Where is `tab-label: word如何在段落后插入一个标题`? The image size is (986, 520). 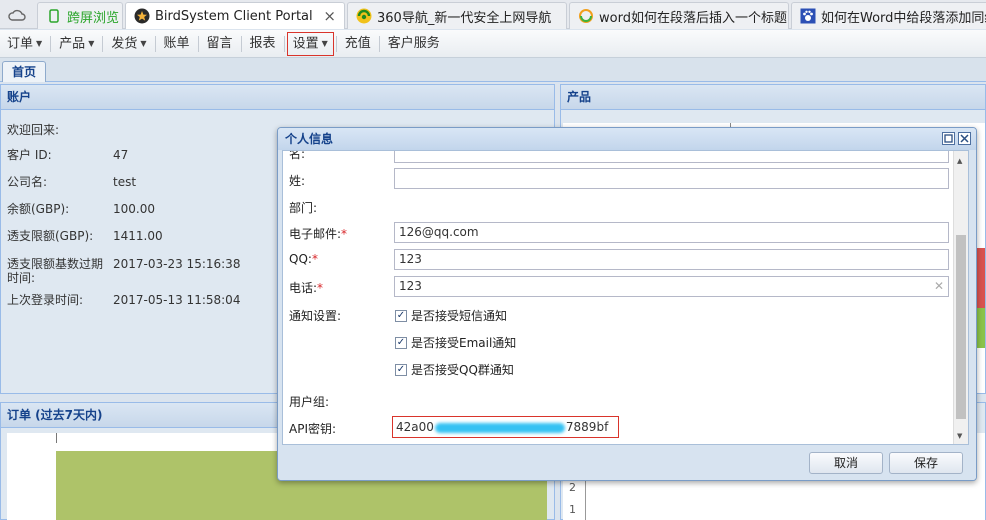
tab-label: word如何在段落后插入一个标题 is located at coordinates (693, 18).